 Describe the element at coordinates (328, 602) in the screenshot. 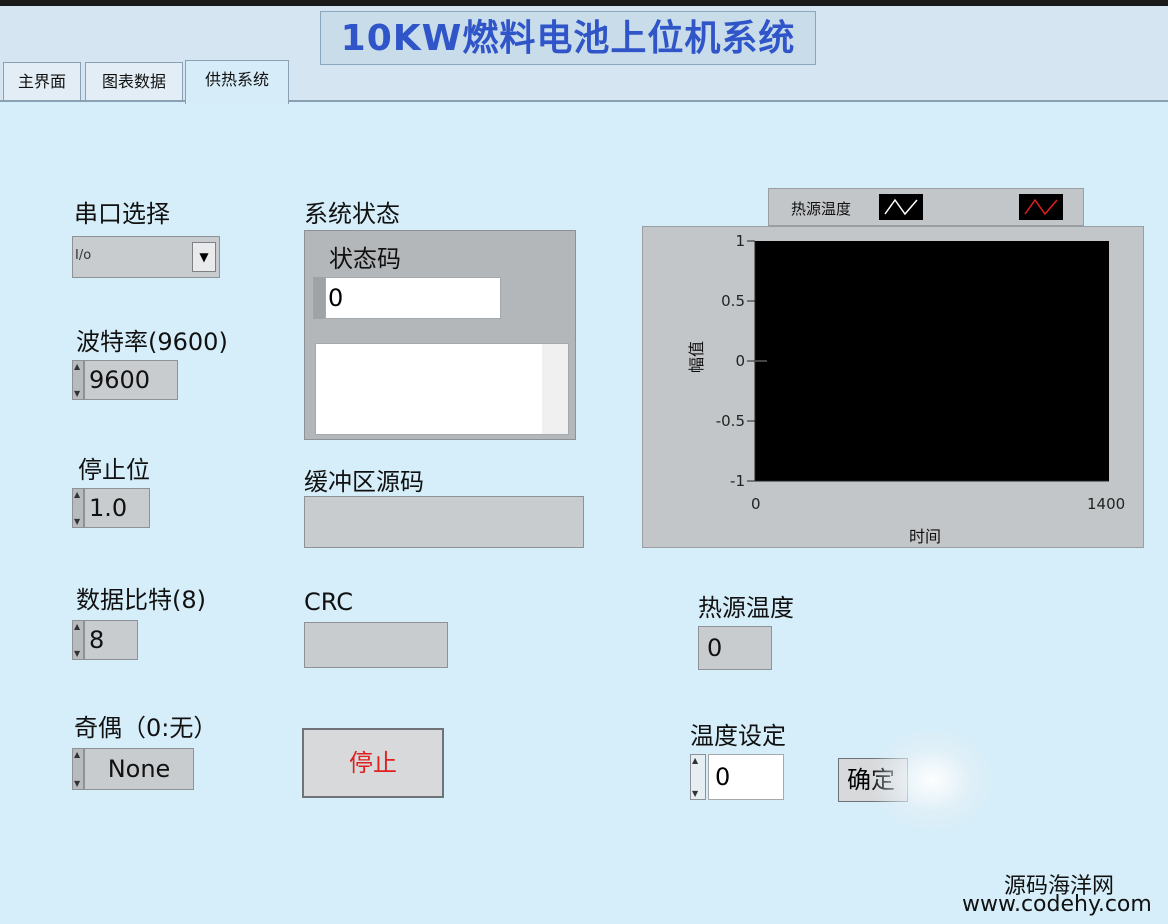

I see `crc-label: CRC` at that location.